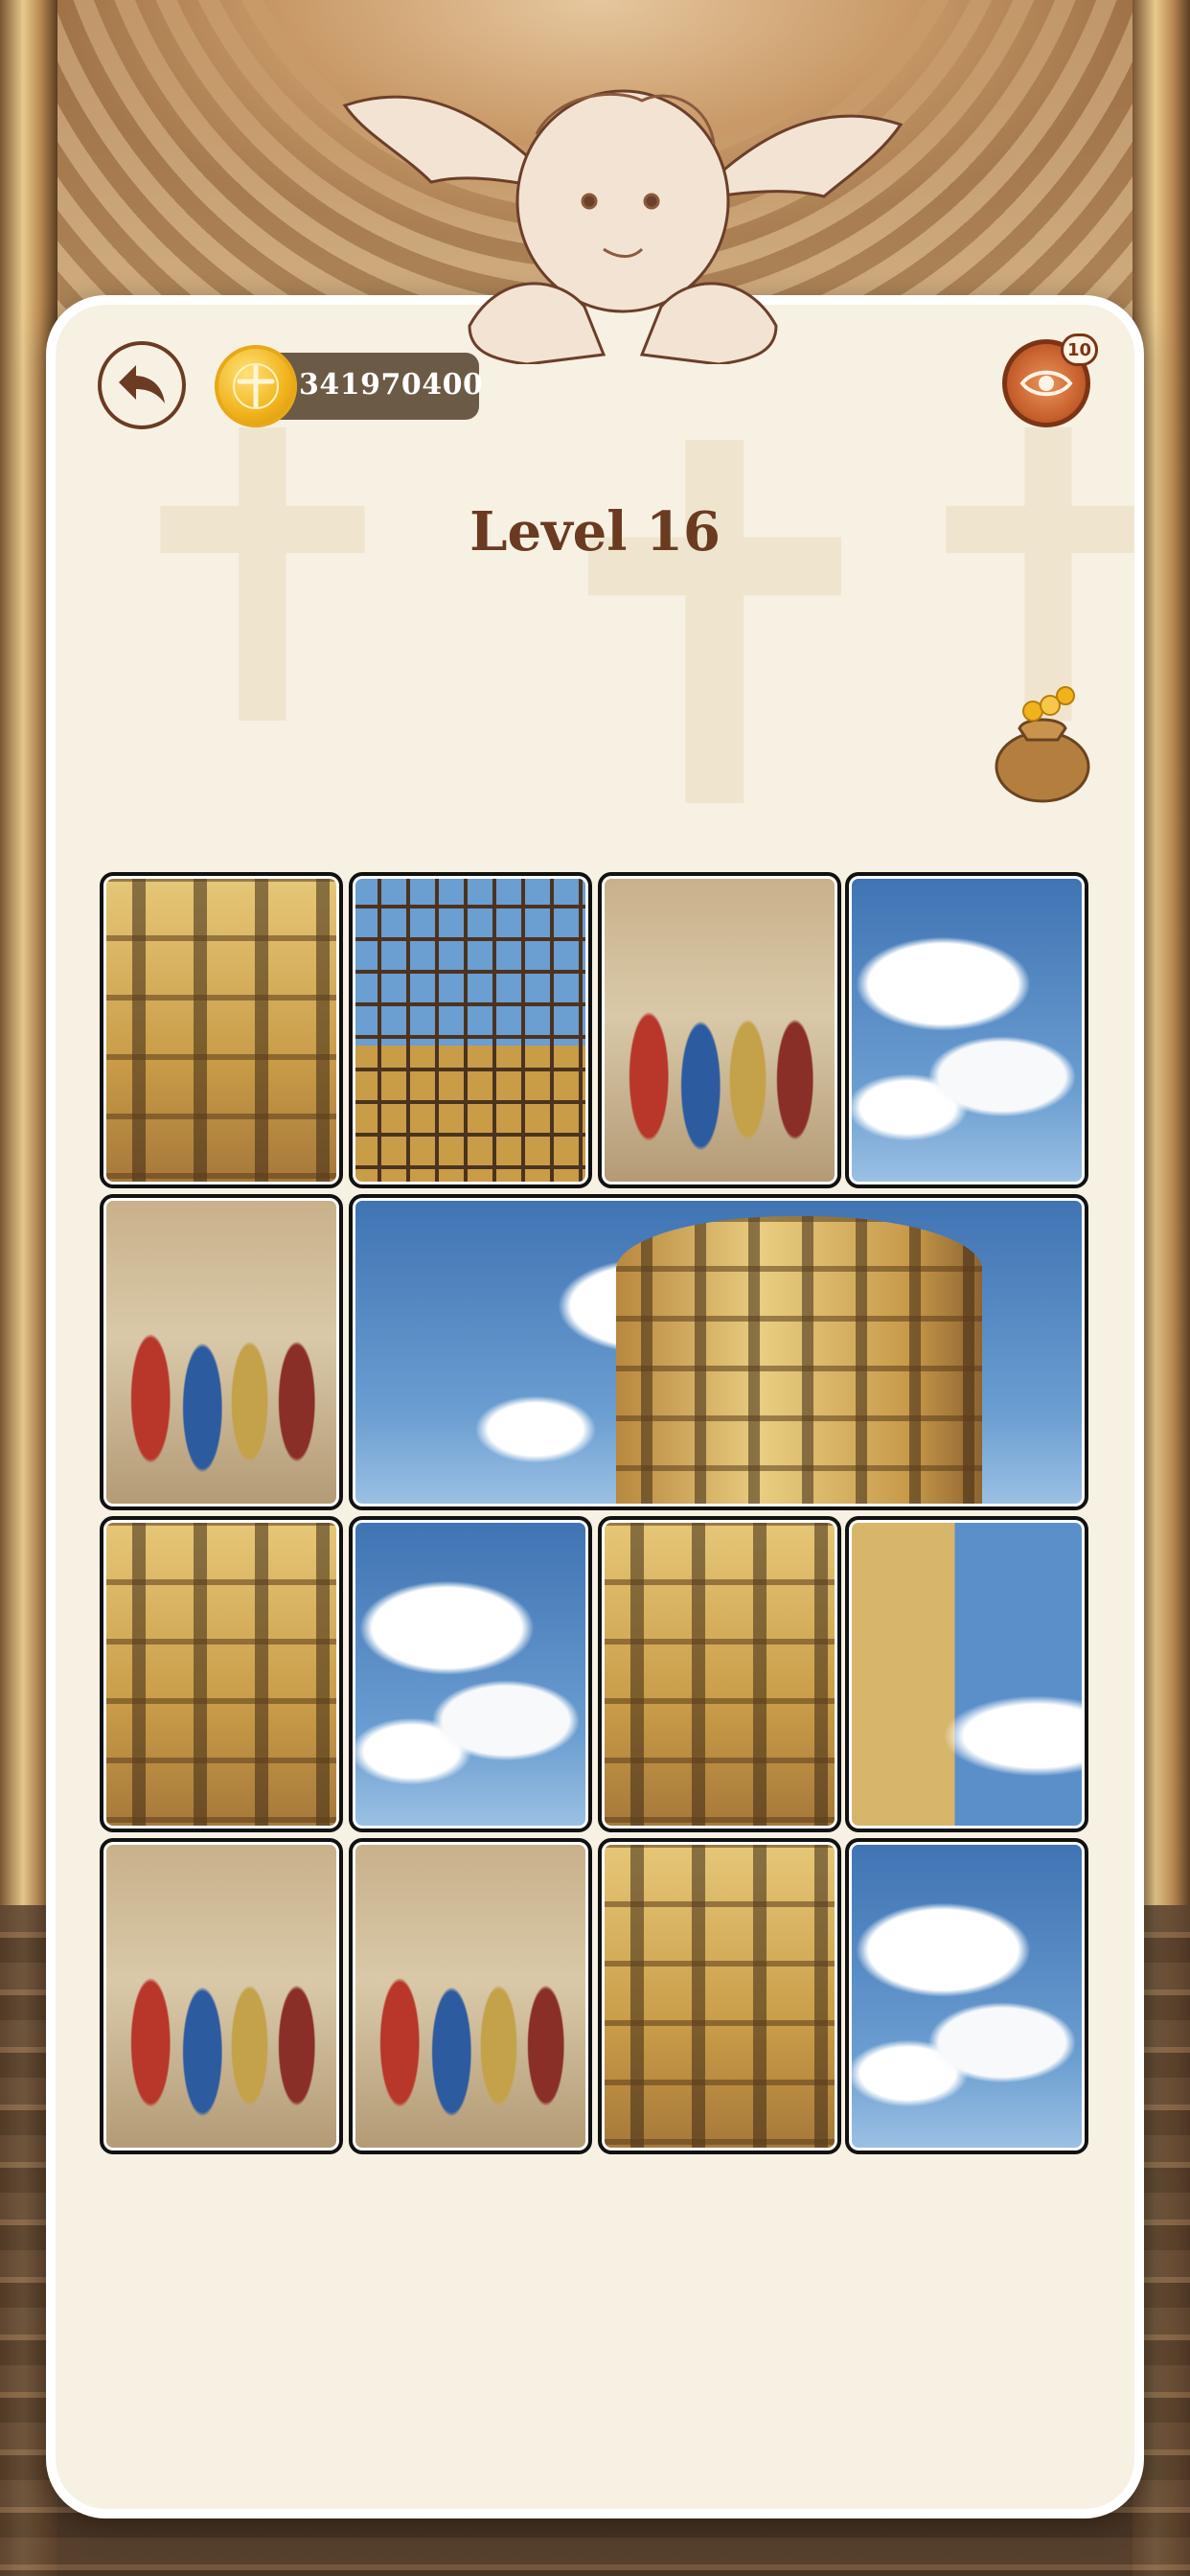 The height and width of the screenshot is (2576, 1190). I want to click on puzzle-tile-r3c3, so click(719, 1674).